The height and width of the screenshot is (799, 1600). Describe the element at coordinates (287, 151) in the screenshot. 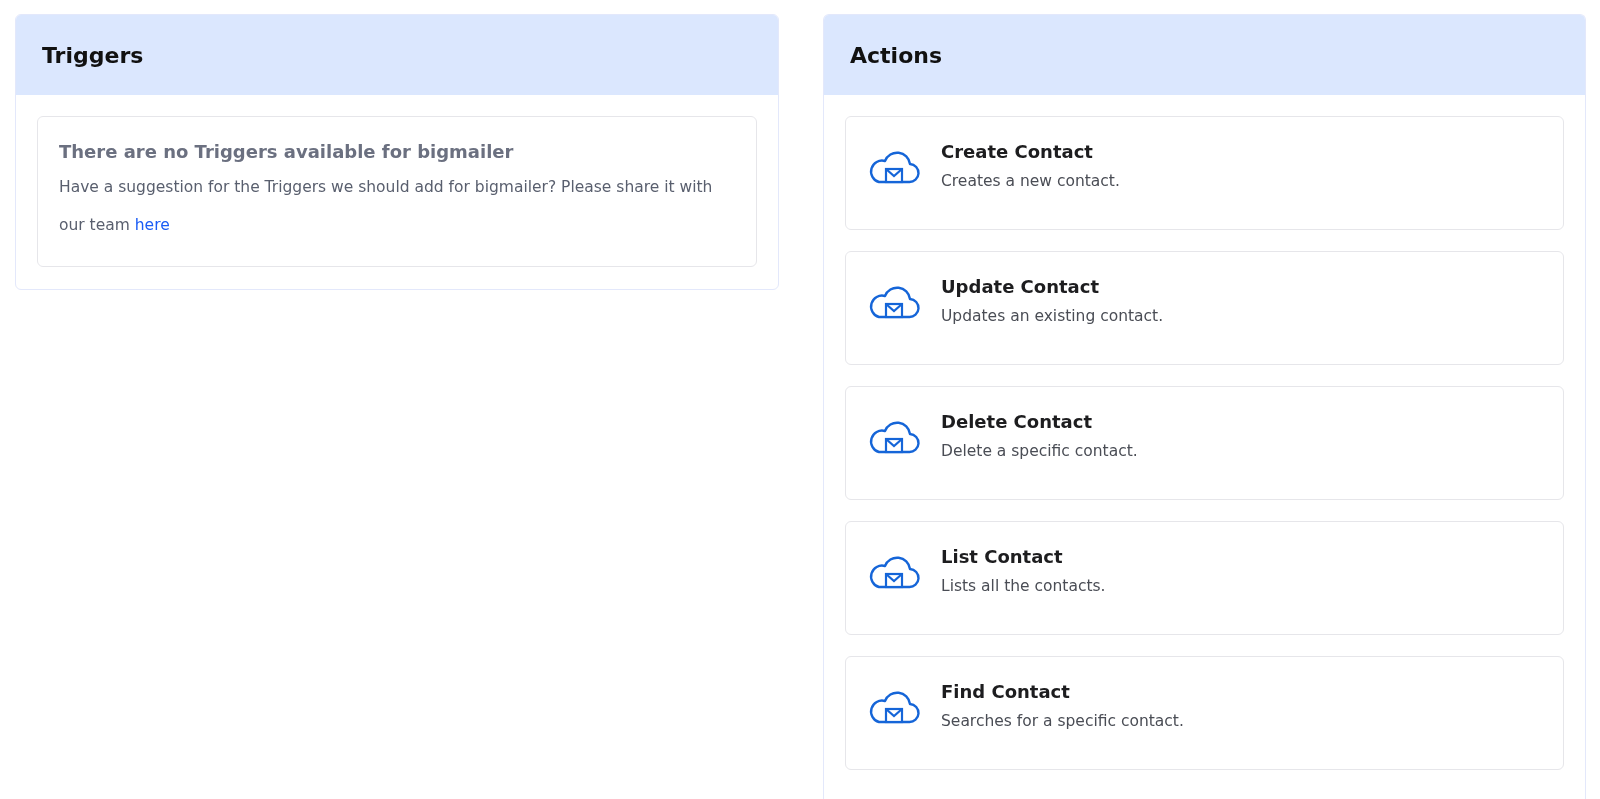

I see `empty-state-title: There are no Triggers available for bigmailer` at that location.